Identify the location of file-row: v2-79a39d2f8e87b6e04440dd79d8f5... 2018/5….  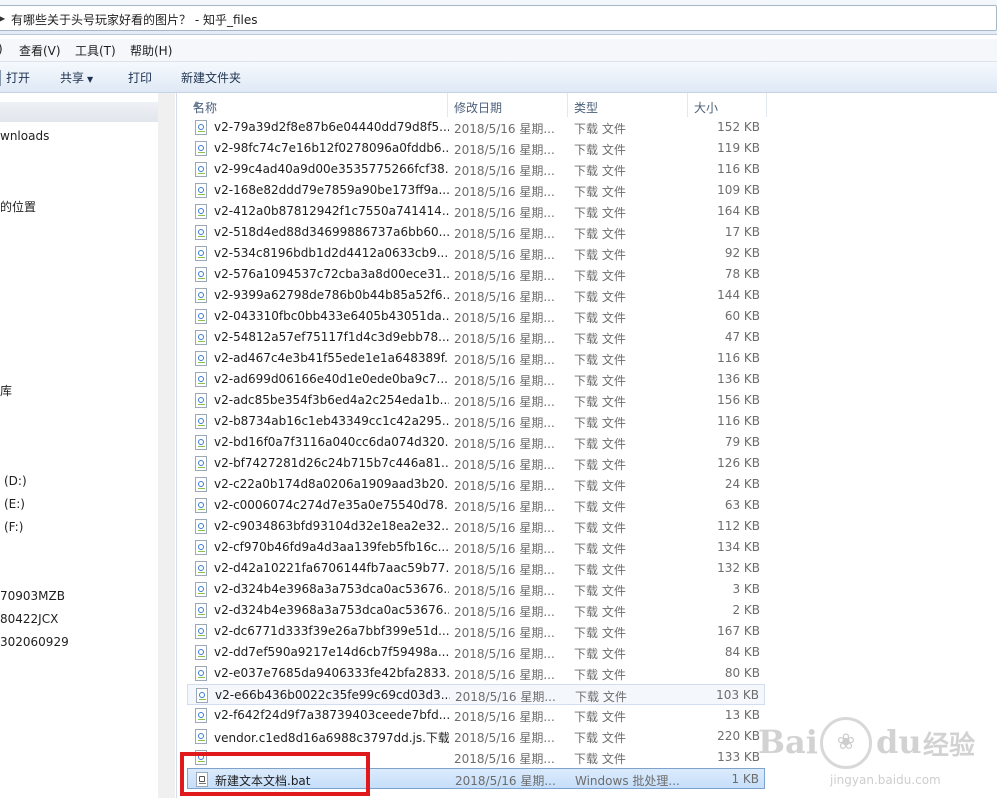
(476, 127).